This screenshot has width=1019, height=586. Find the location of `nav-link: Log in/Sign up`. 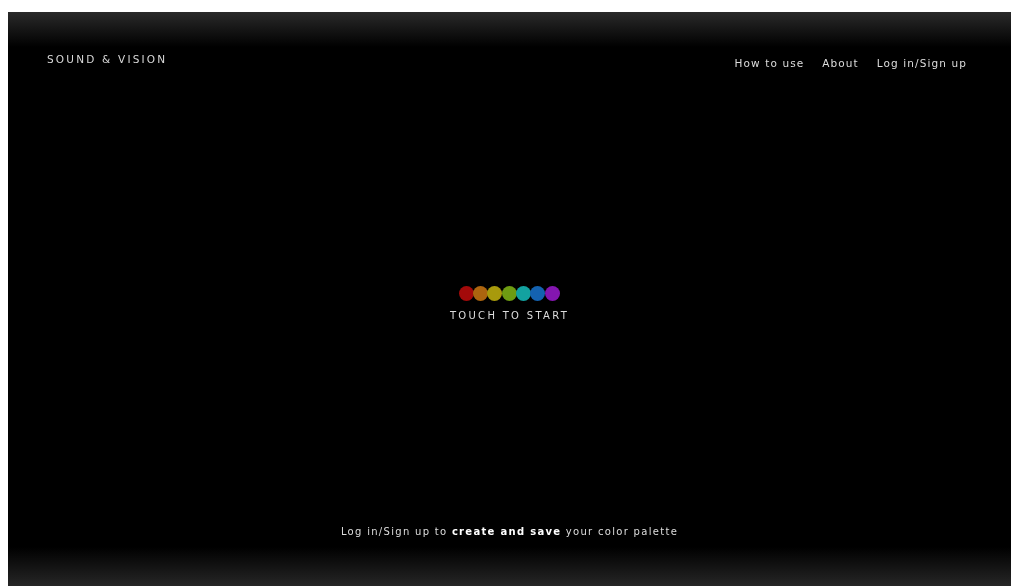

nav-link: Log in/Sign up is located at coordinates (921, 63).